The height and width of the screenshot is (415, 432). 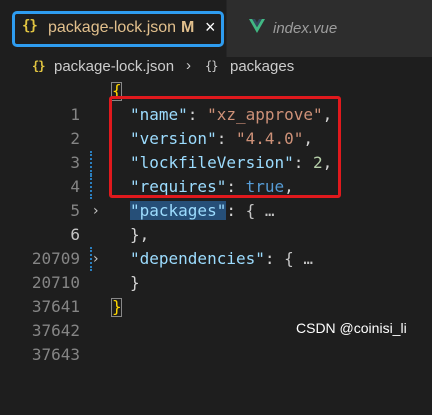 I want to click on breadcrumb: {} package-lock.json › {} packages, so click(x=216, y=68).